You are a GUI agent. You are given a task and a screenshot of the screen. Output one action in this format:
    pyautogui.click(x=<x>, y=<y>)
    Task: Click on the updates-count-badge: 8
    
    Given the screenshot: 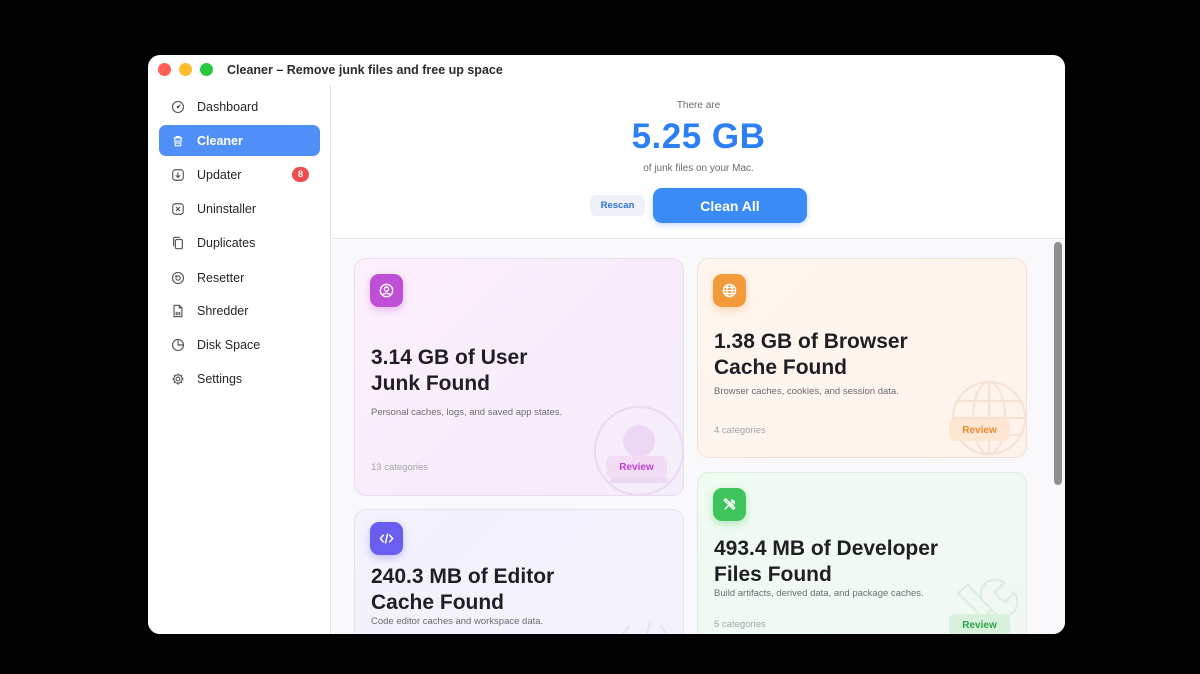 What is the action you would take?
    pyautogui.click(x=300, y=174)
    